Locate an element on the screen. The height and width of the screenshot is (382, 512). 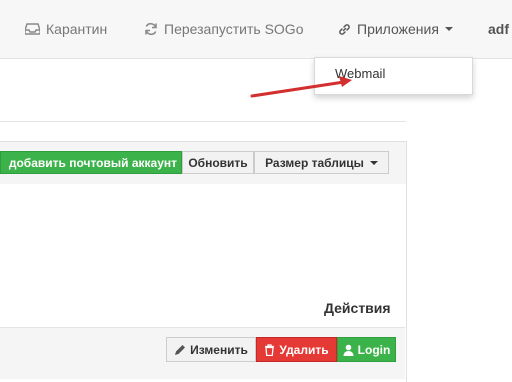
content-divider is located at coordinates (203, 121).